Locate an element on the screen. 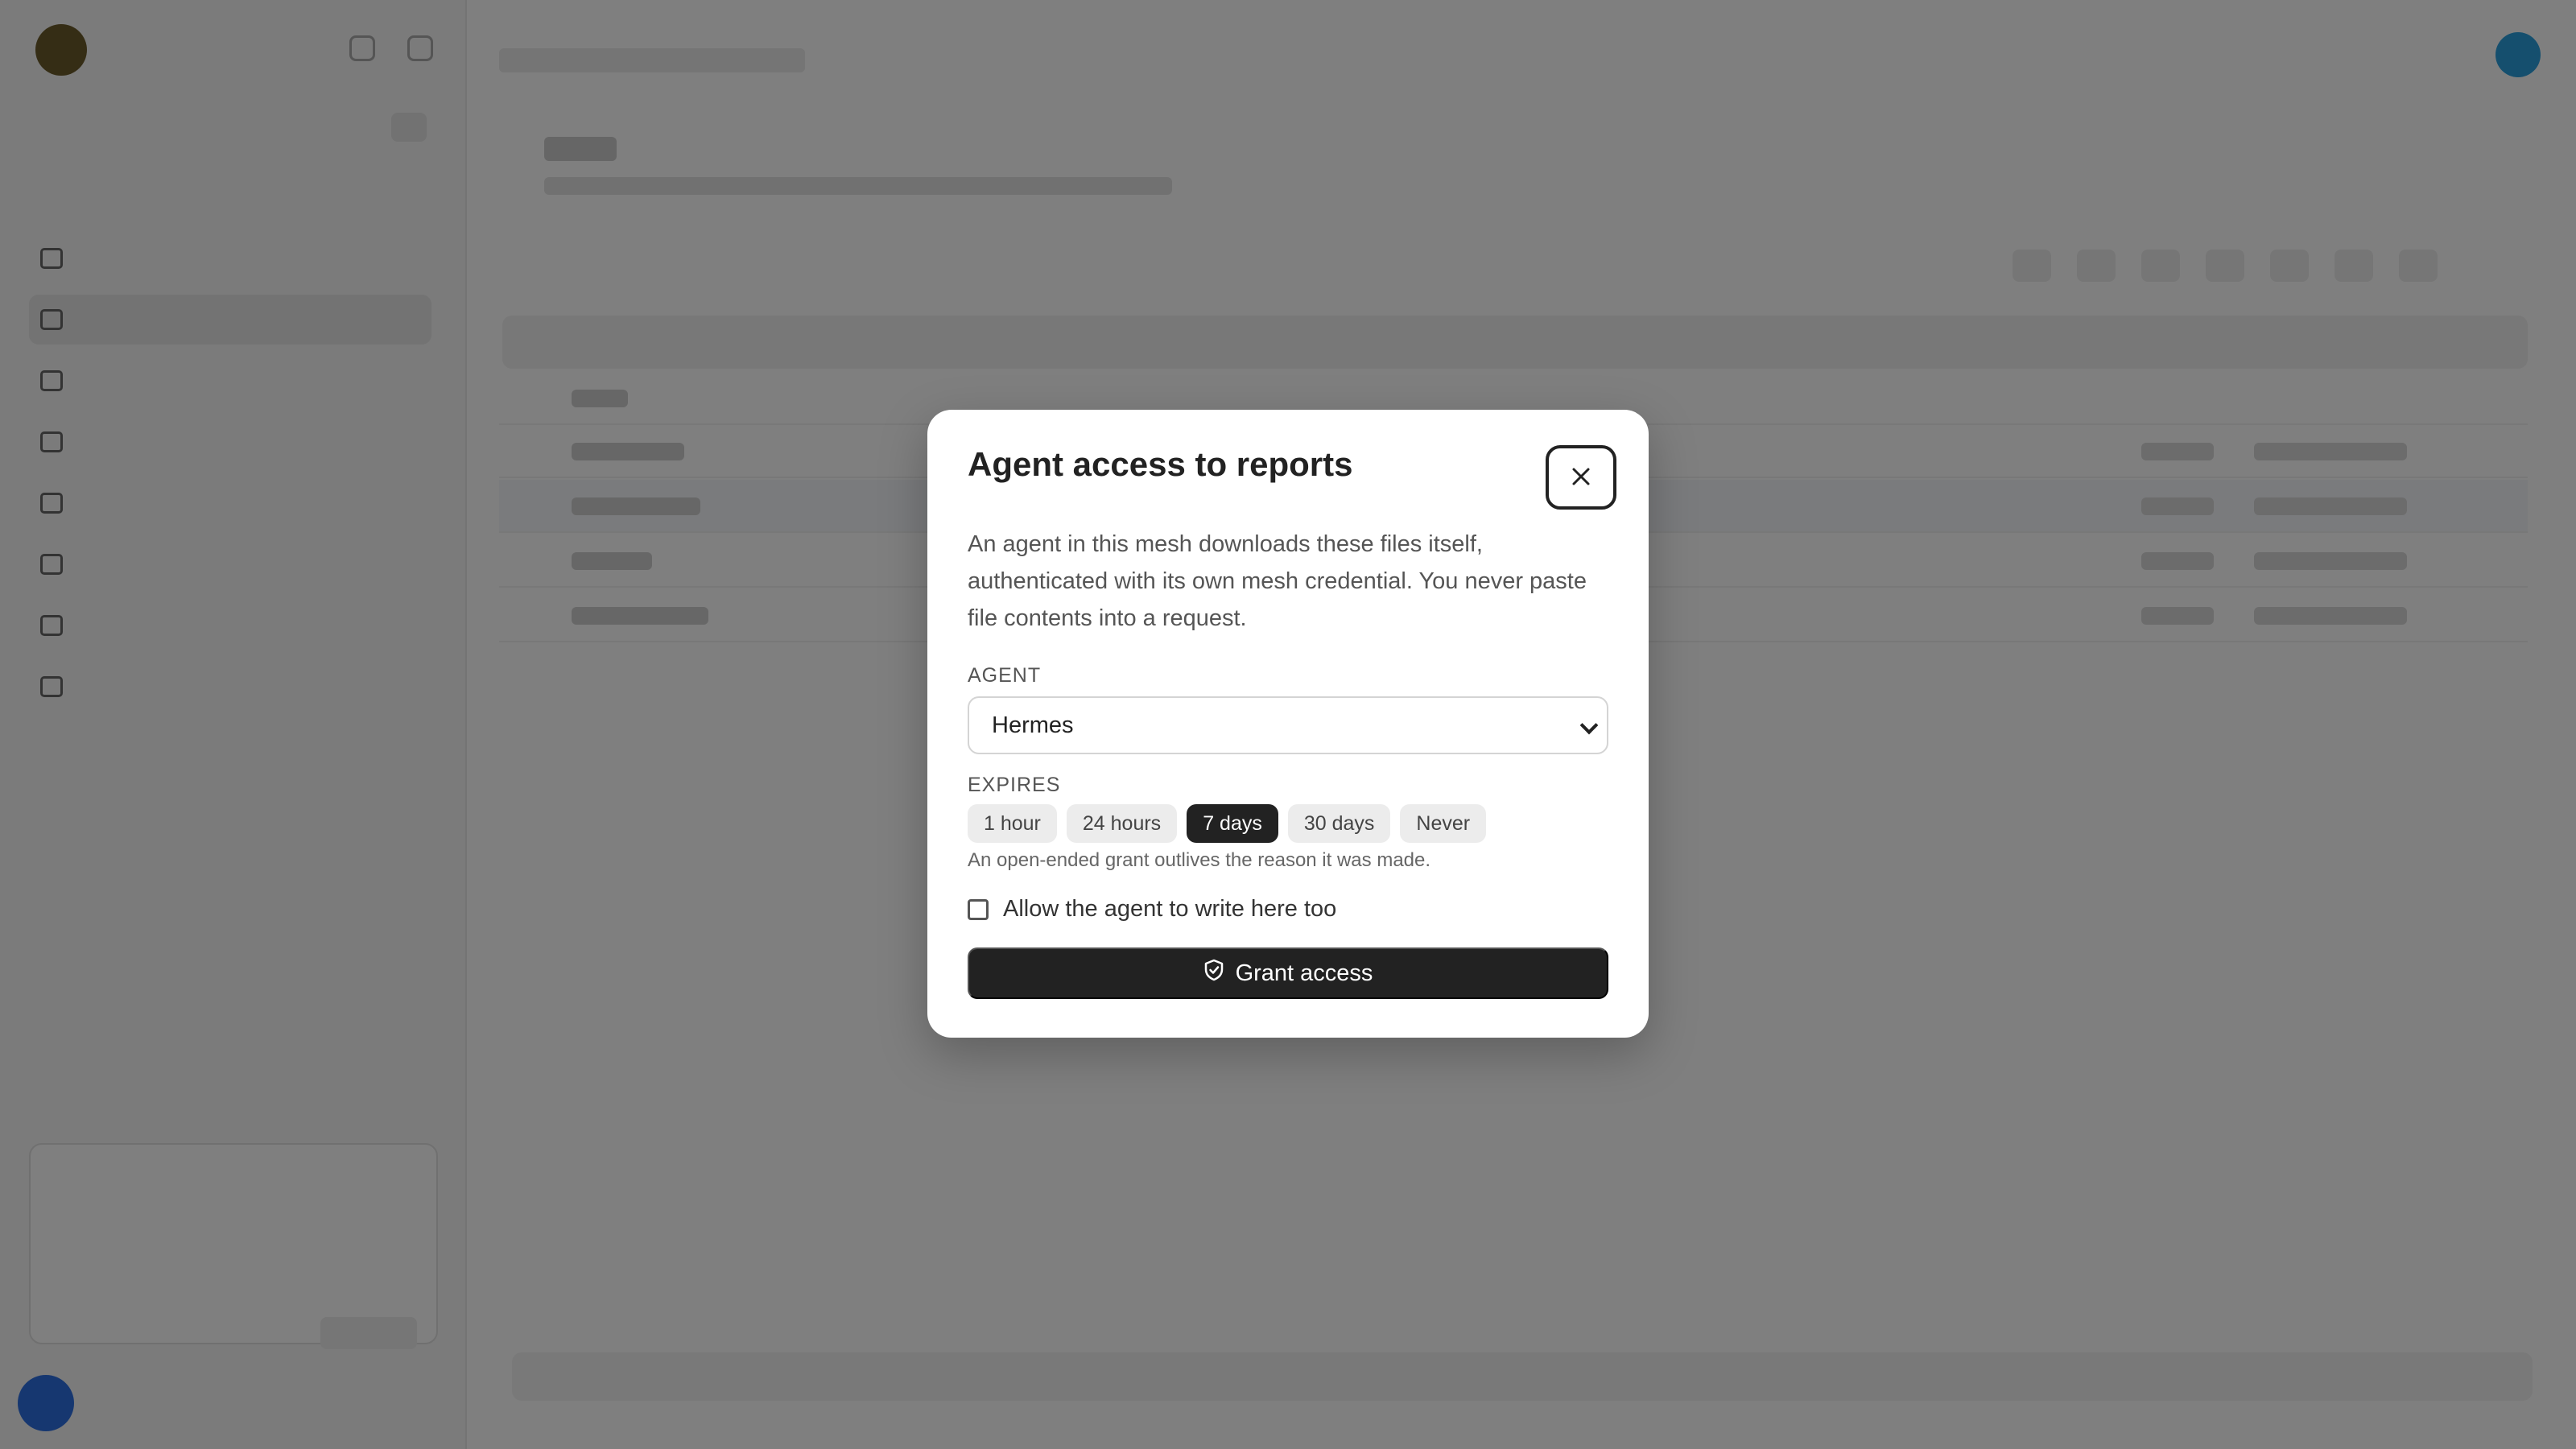  grant-access-label: Grant access is located at coordinates (1304, 973).